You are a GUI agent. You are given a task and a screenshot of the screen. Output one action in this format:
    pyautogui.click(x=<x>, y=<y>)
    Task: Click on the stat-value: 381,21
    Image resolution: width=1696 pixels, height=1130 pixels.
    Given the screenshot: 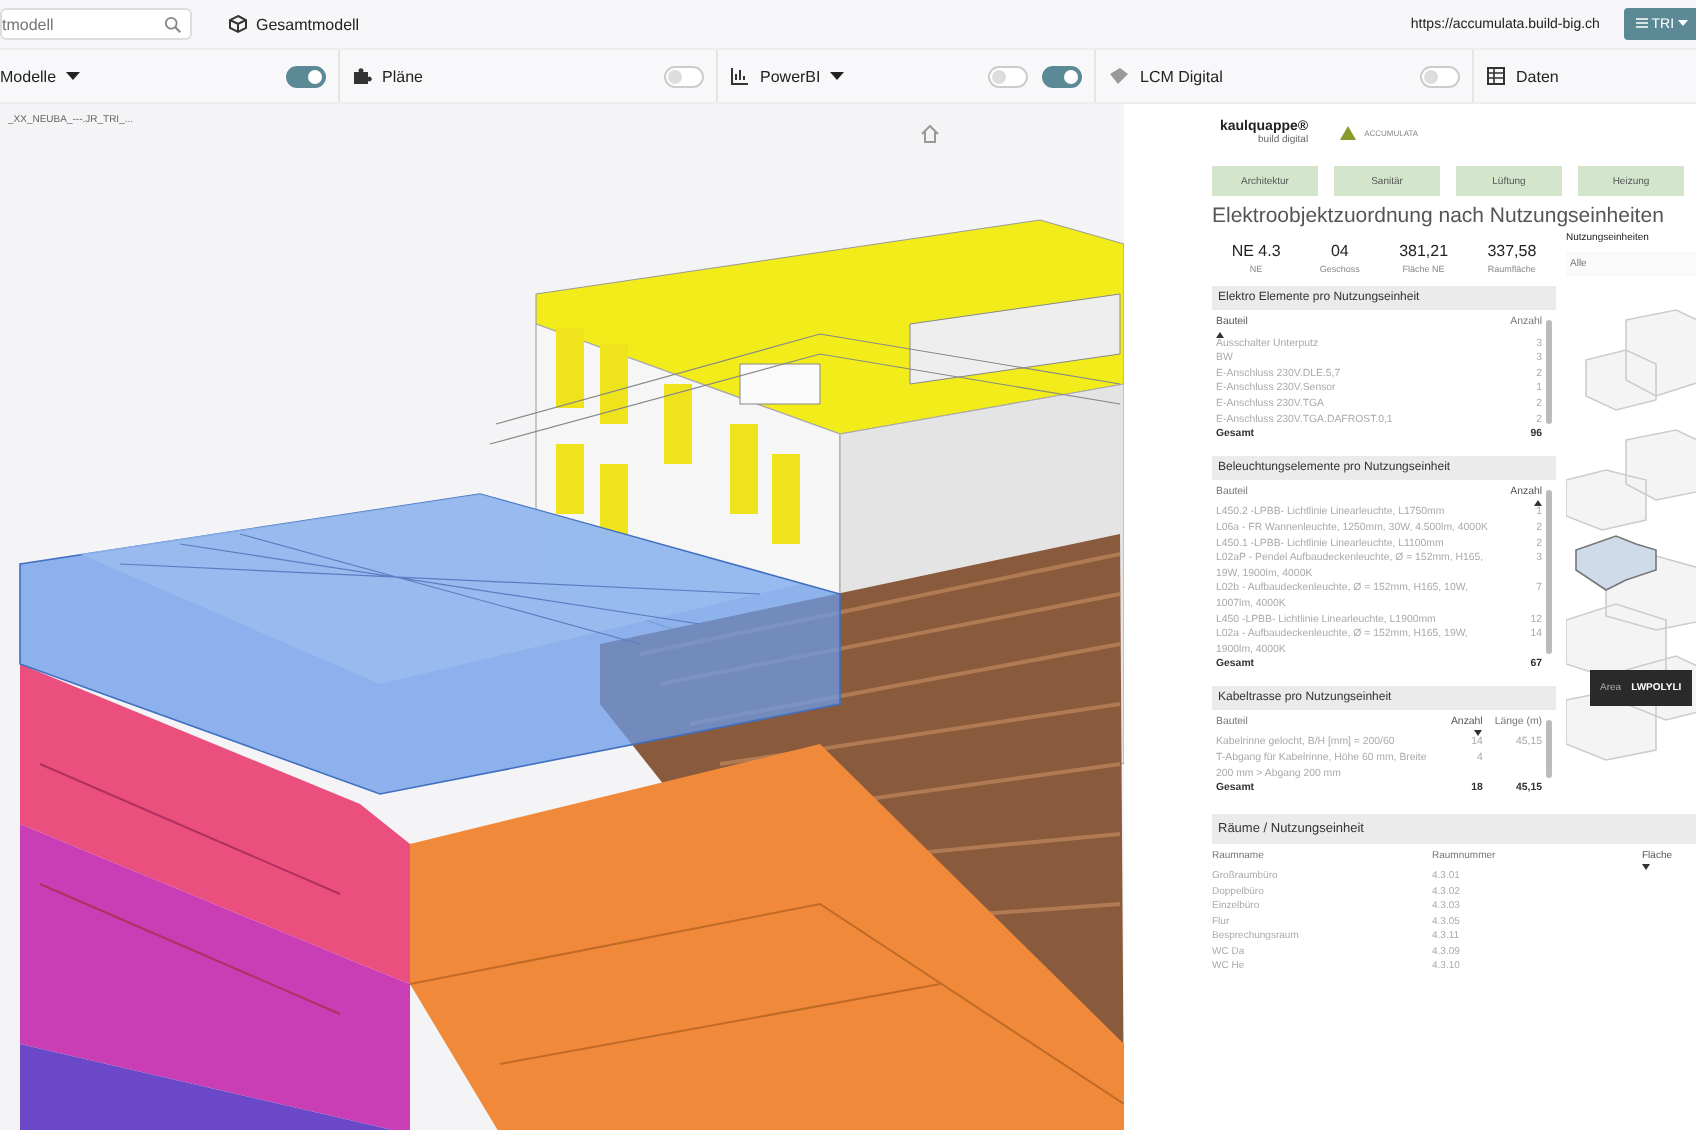 What is the action you would take?
    pyautogui.click(x=1424, y=251)
    